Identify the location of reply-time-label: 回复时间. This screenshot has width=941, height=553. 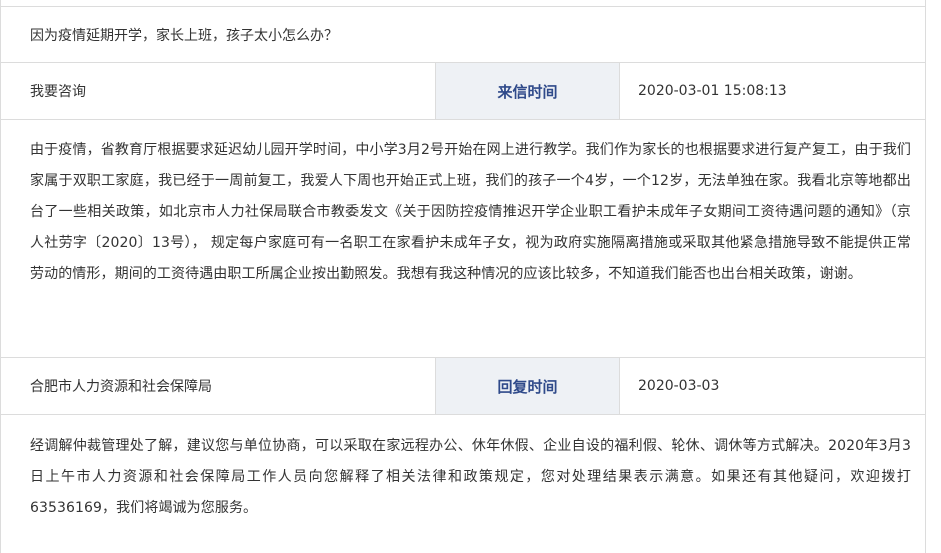
(527, 386).